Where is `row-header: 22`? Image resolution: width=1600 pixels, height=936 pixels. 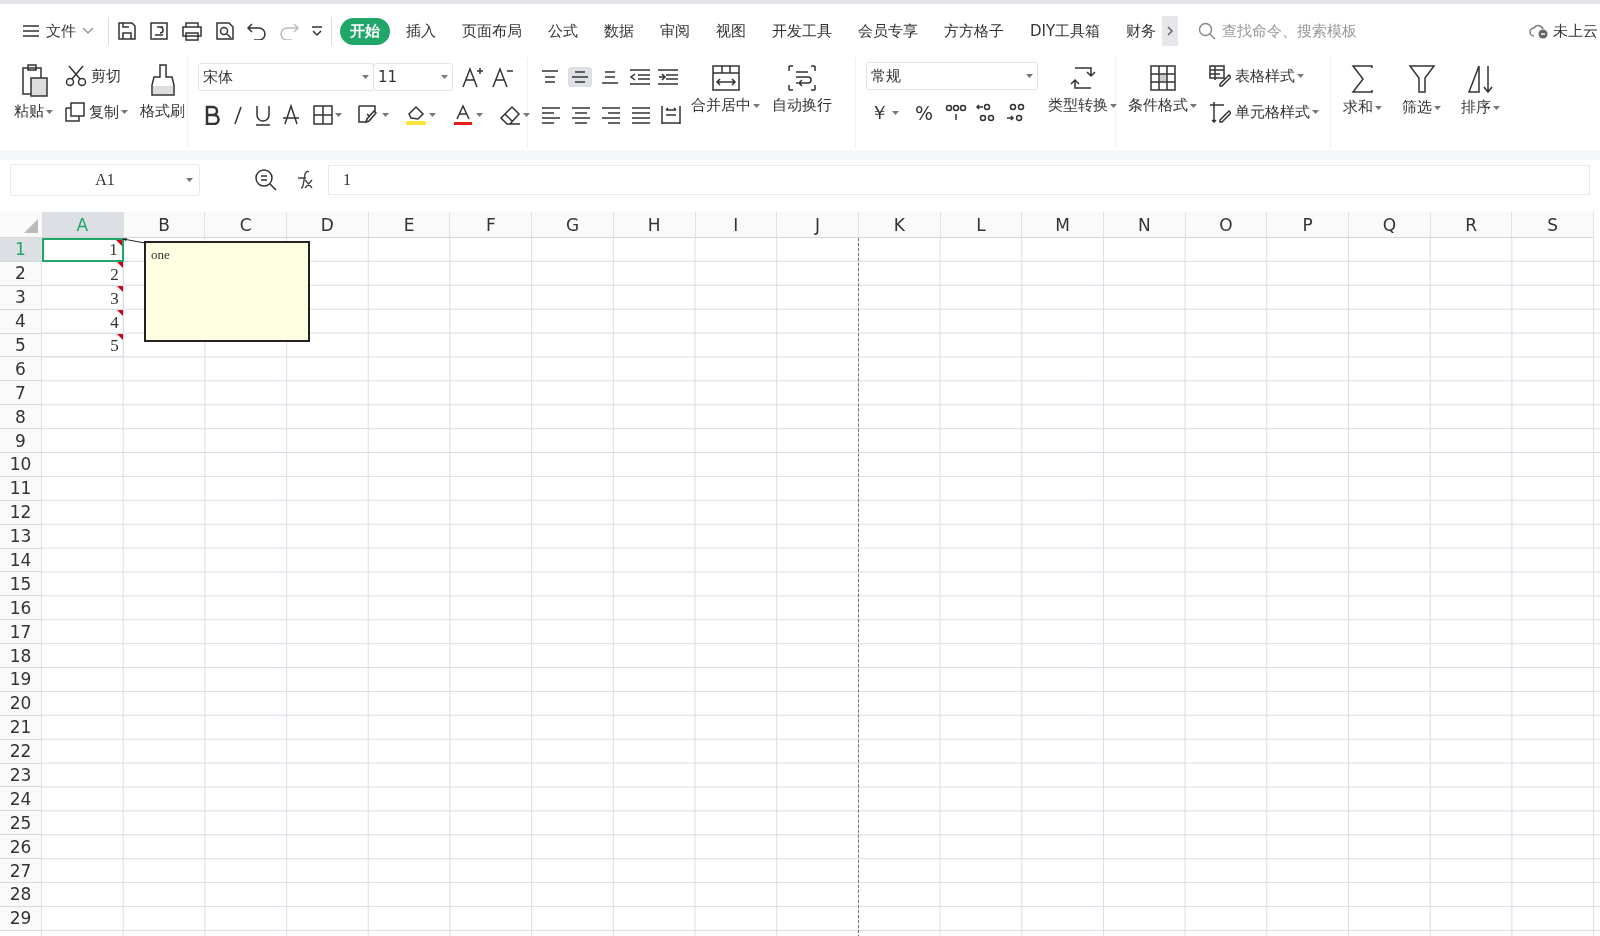 row-header: 22 is located at coordinates (21, 751).